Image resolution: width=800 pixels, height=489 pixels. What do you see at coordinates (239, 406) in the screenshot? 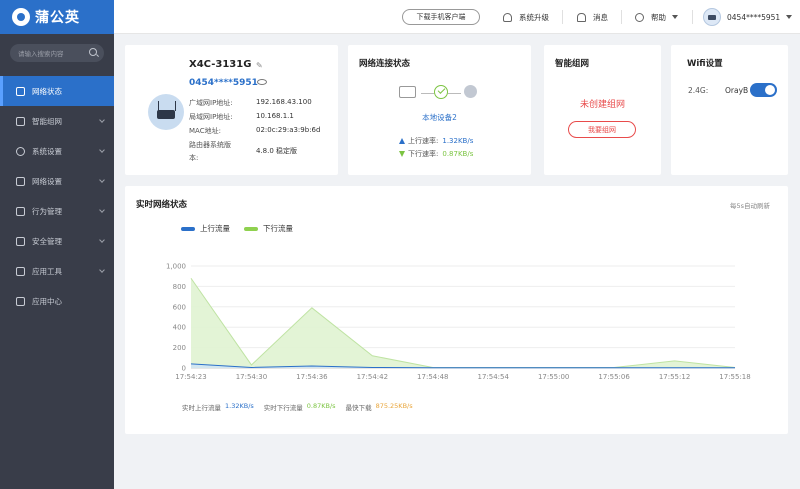
I see `footer-up-value: 1.32KB/s` at bounding box center [239, 406].